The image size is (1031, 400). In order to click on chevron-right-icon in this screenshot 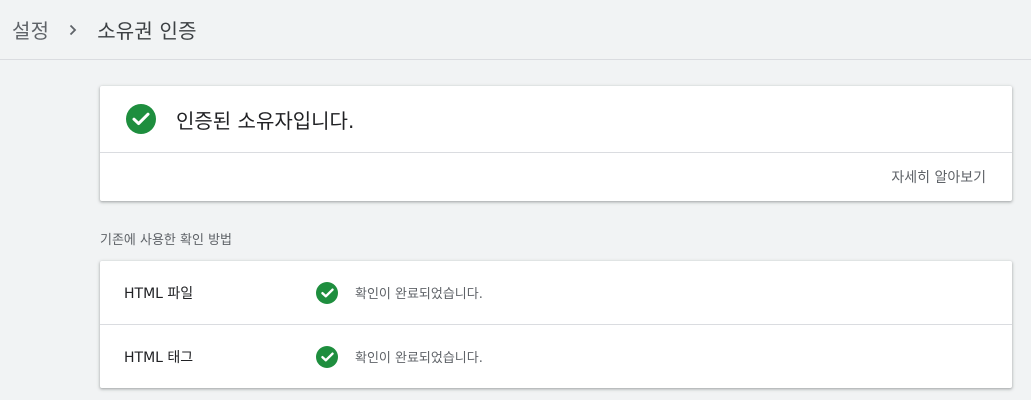, I will do `click(73, 30)`.